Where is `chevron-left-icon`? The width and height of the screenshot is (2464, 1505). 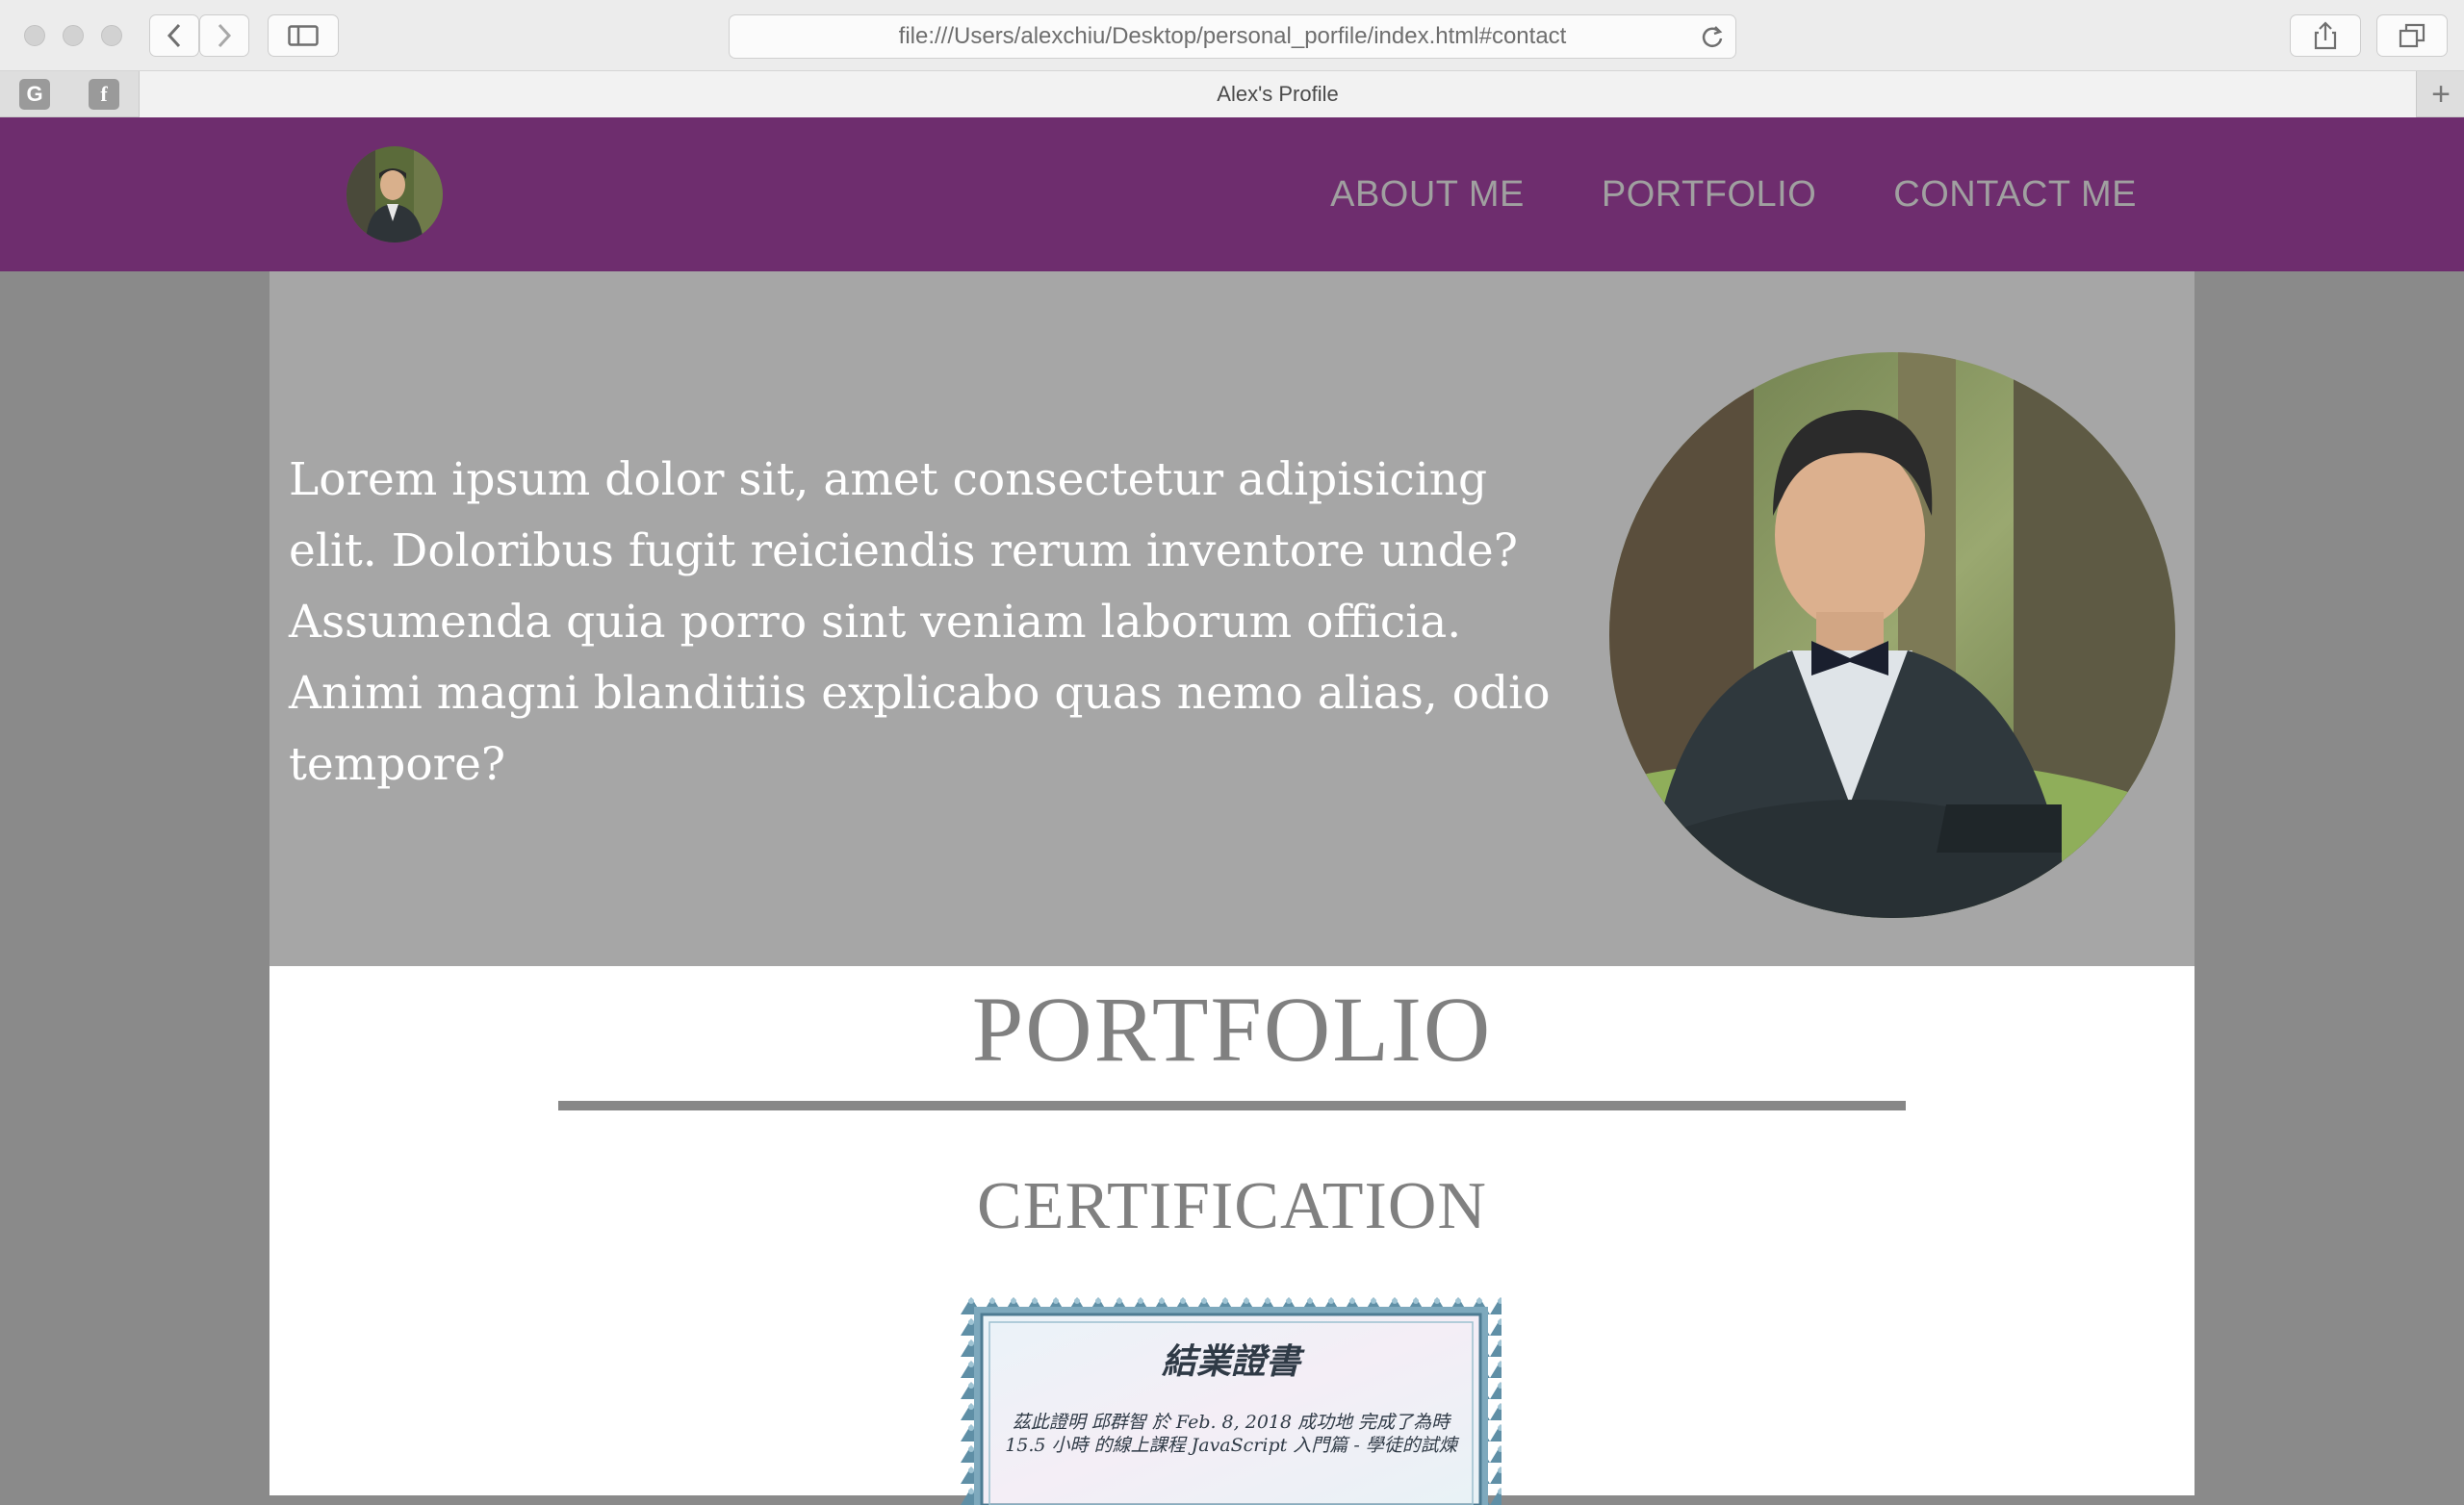 chevron-left-icon is located at coordinates (174, 35).